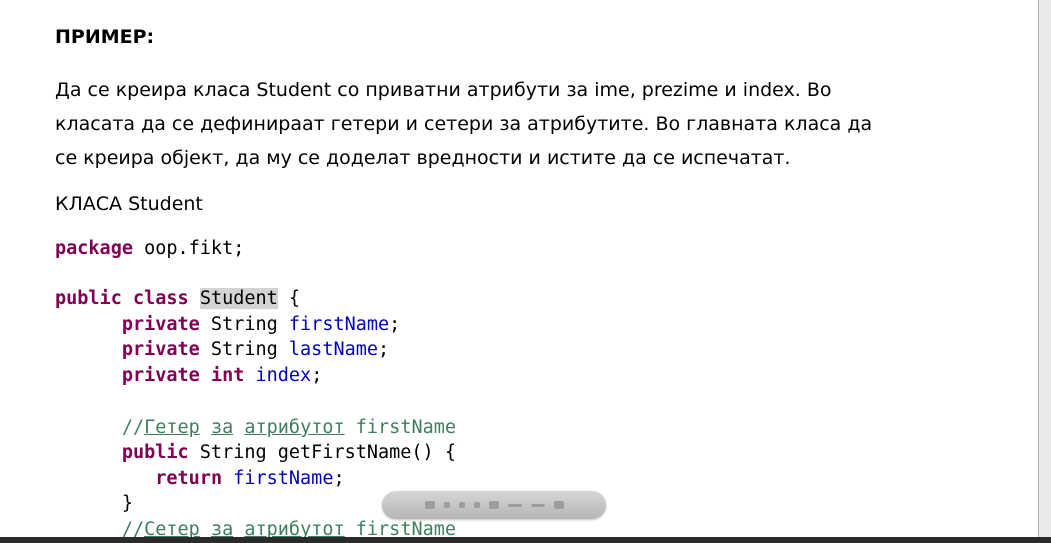 This screenshot has height=543, width=1051. Describe the element at coordinates (429, 505) in the screenshot. I see `first-page-icon` at that location.